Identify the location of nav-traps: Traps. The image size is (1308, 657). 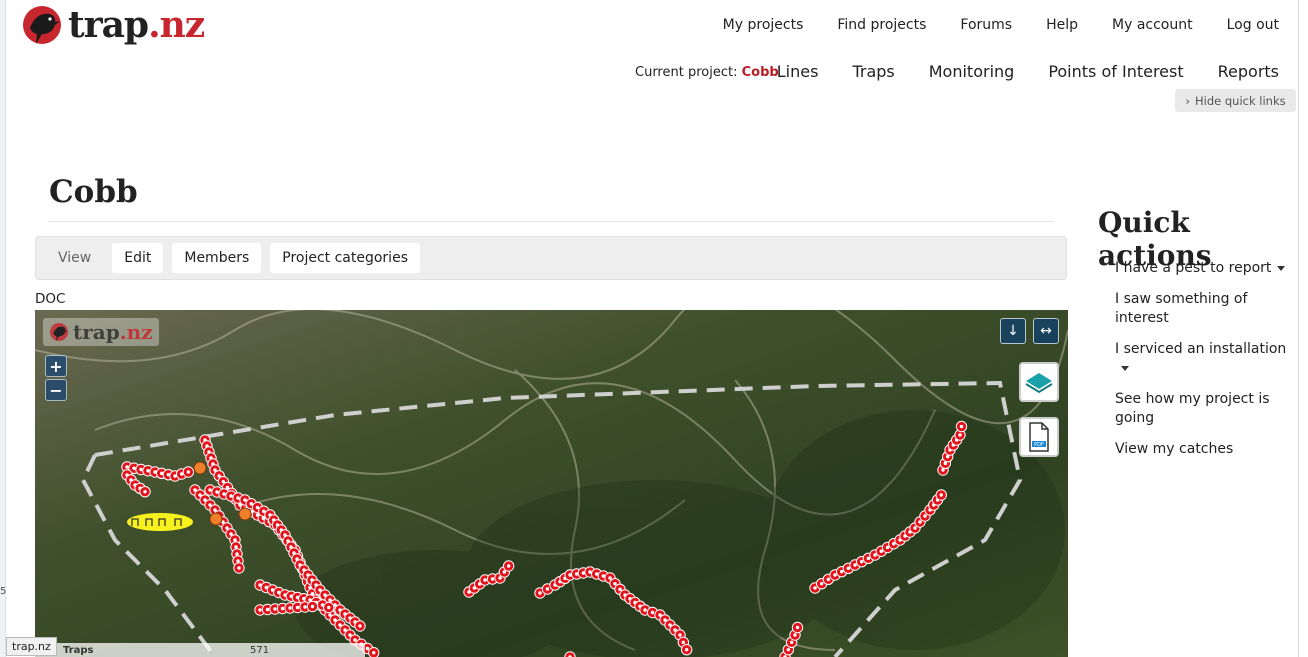
(873, 71).